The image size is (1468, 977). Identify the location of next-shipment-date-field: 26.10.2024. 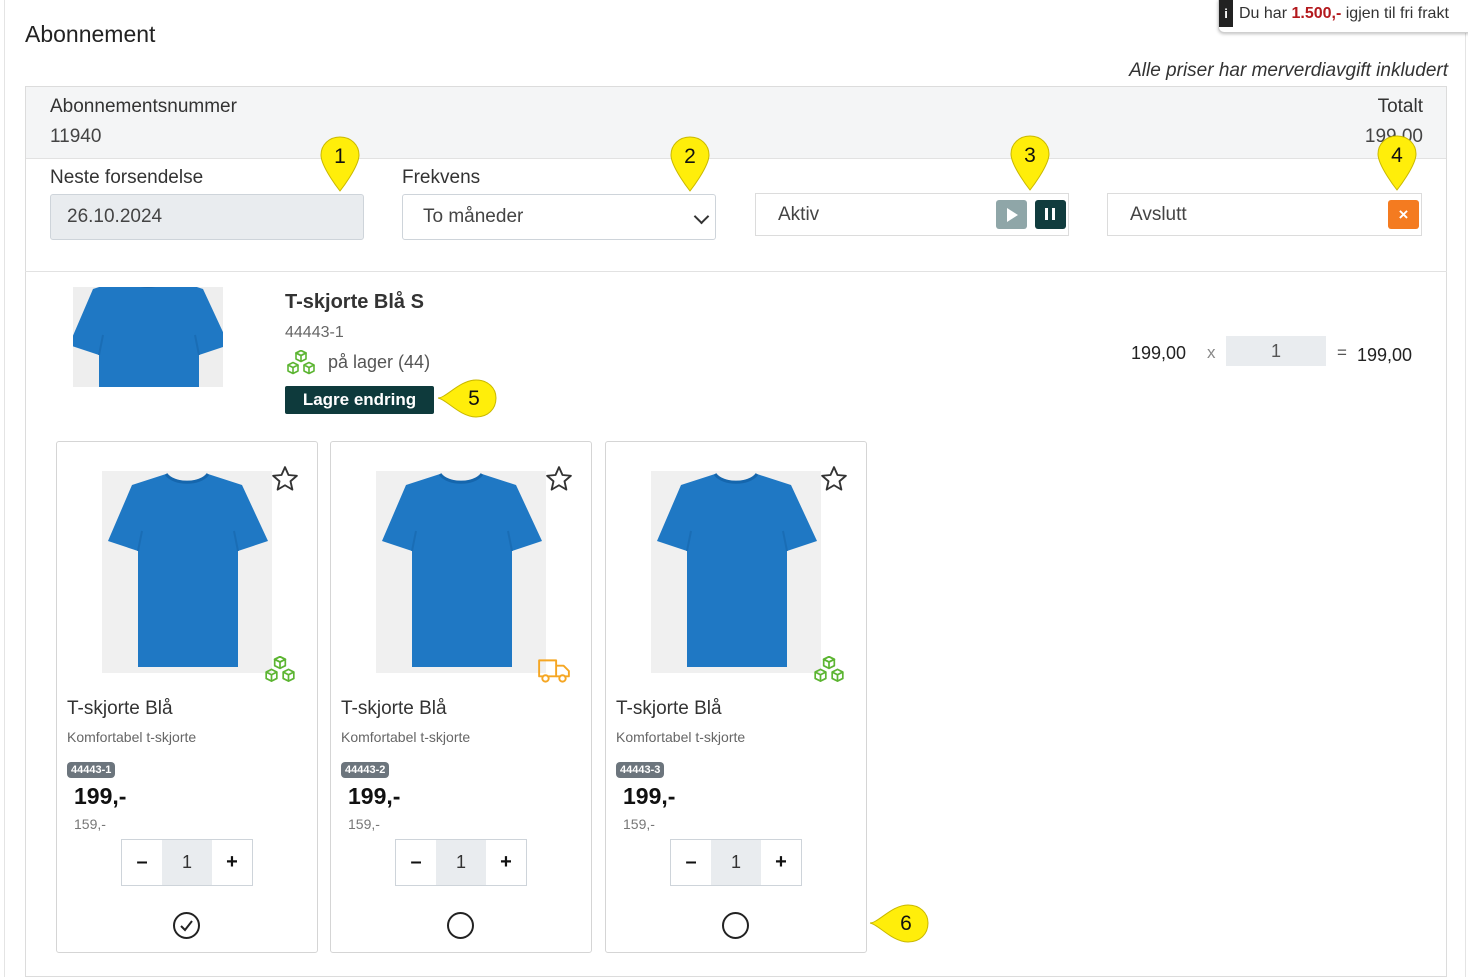
(207, 217).